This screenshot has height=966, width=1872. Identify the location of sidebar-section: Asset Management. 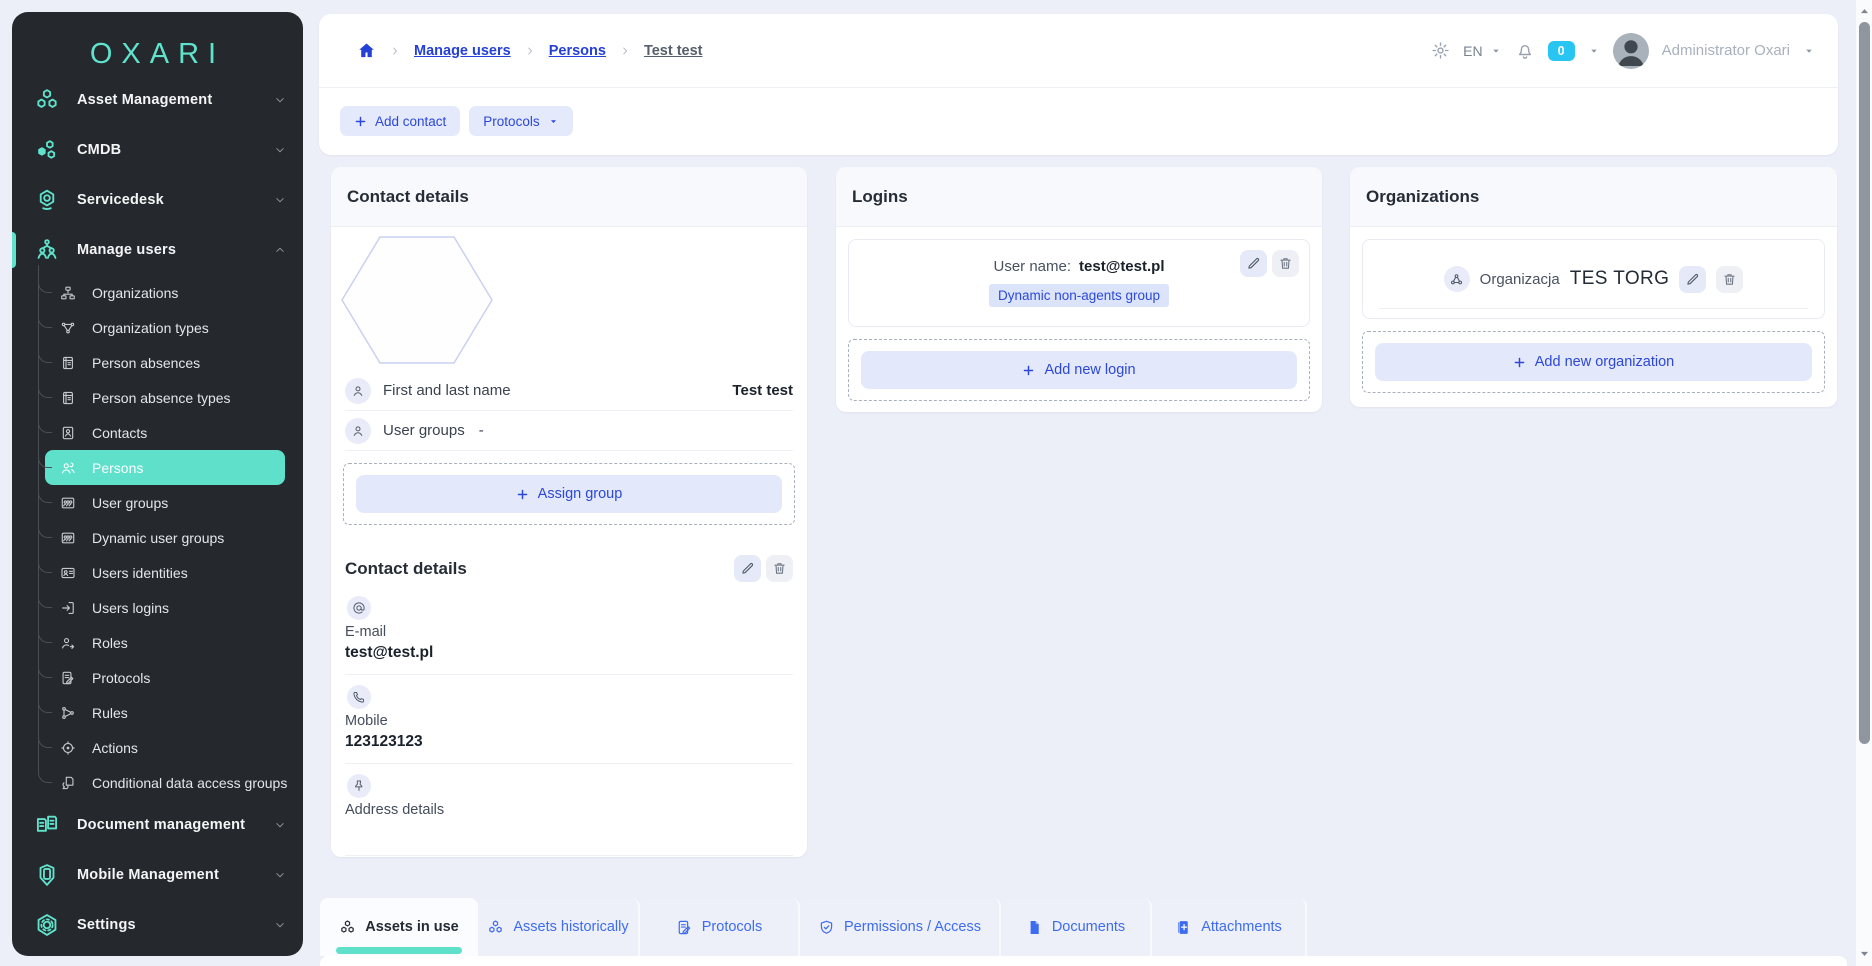
(157, 100).